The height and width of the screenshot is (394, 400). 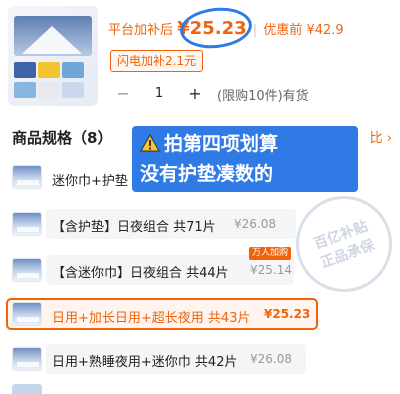 I want to click on original-price: ¥42.9, so click(x=325, y=30).